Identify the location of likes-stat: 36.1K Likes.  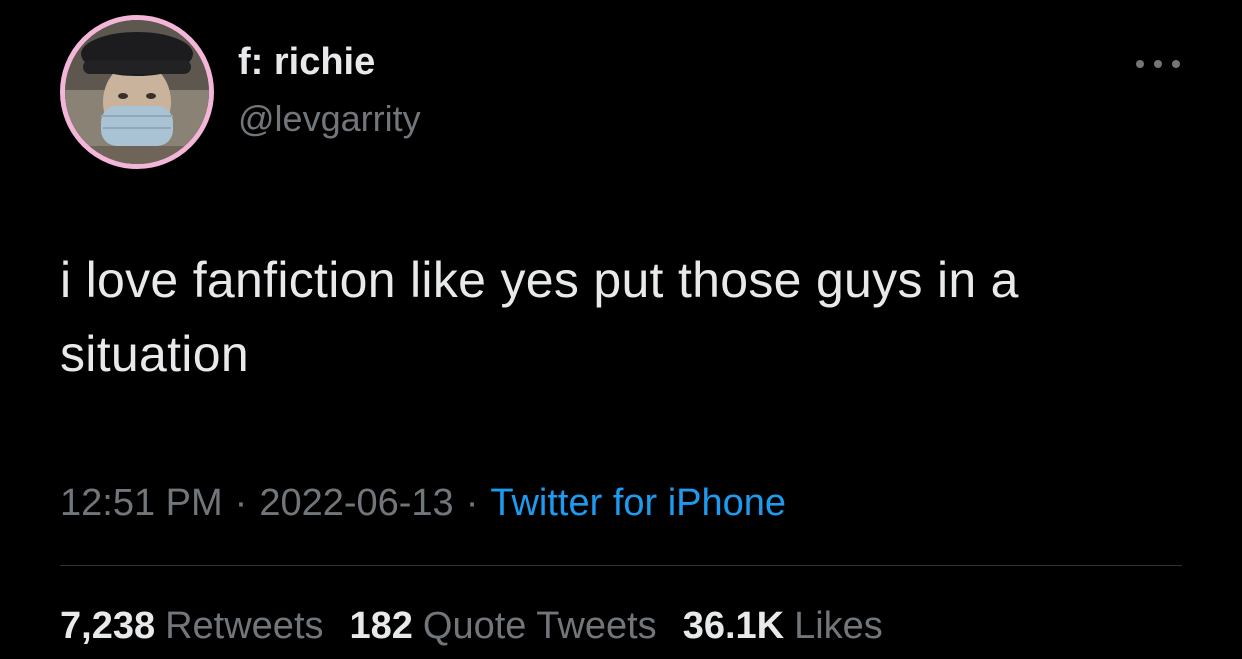
(783, 626).